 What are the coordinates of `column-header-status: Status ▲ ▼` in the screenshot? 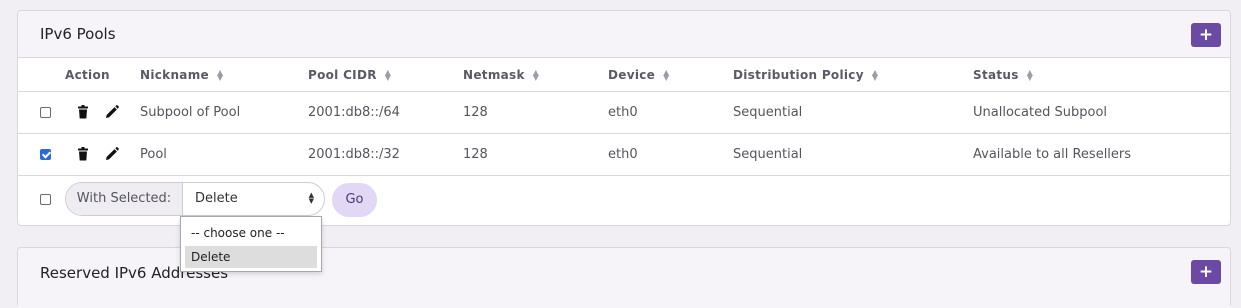 It's located at (1004, 75).